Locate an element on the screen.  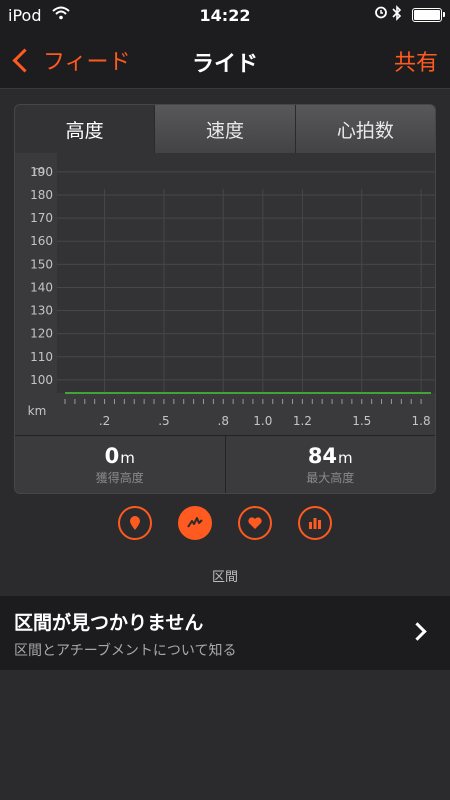
elevation-gain-stat: 0m 獲得高度 is located at coordinates (120, 464).